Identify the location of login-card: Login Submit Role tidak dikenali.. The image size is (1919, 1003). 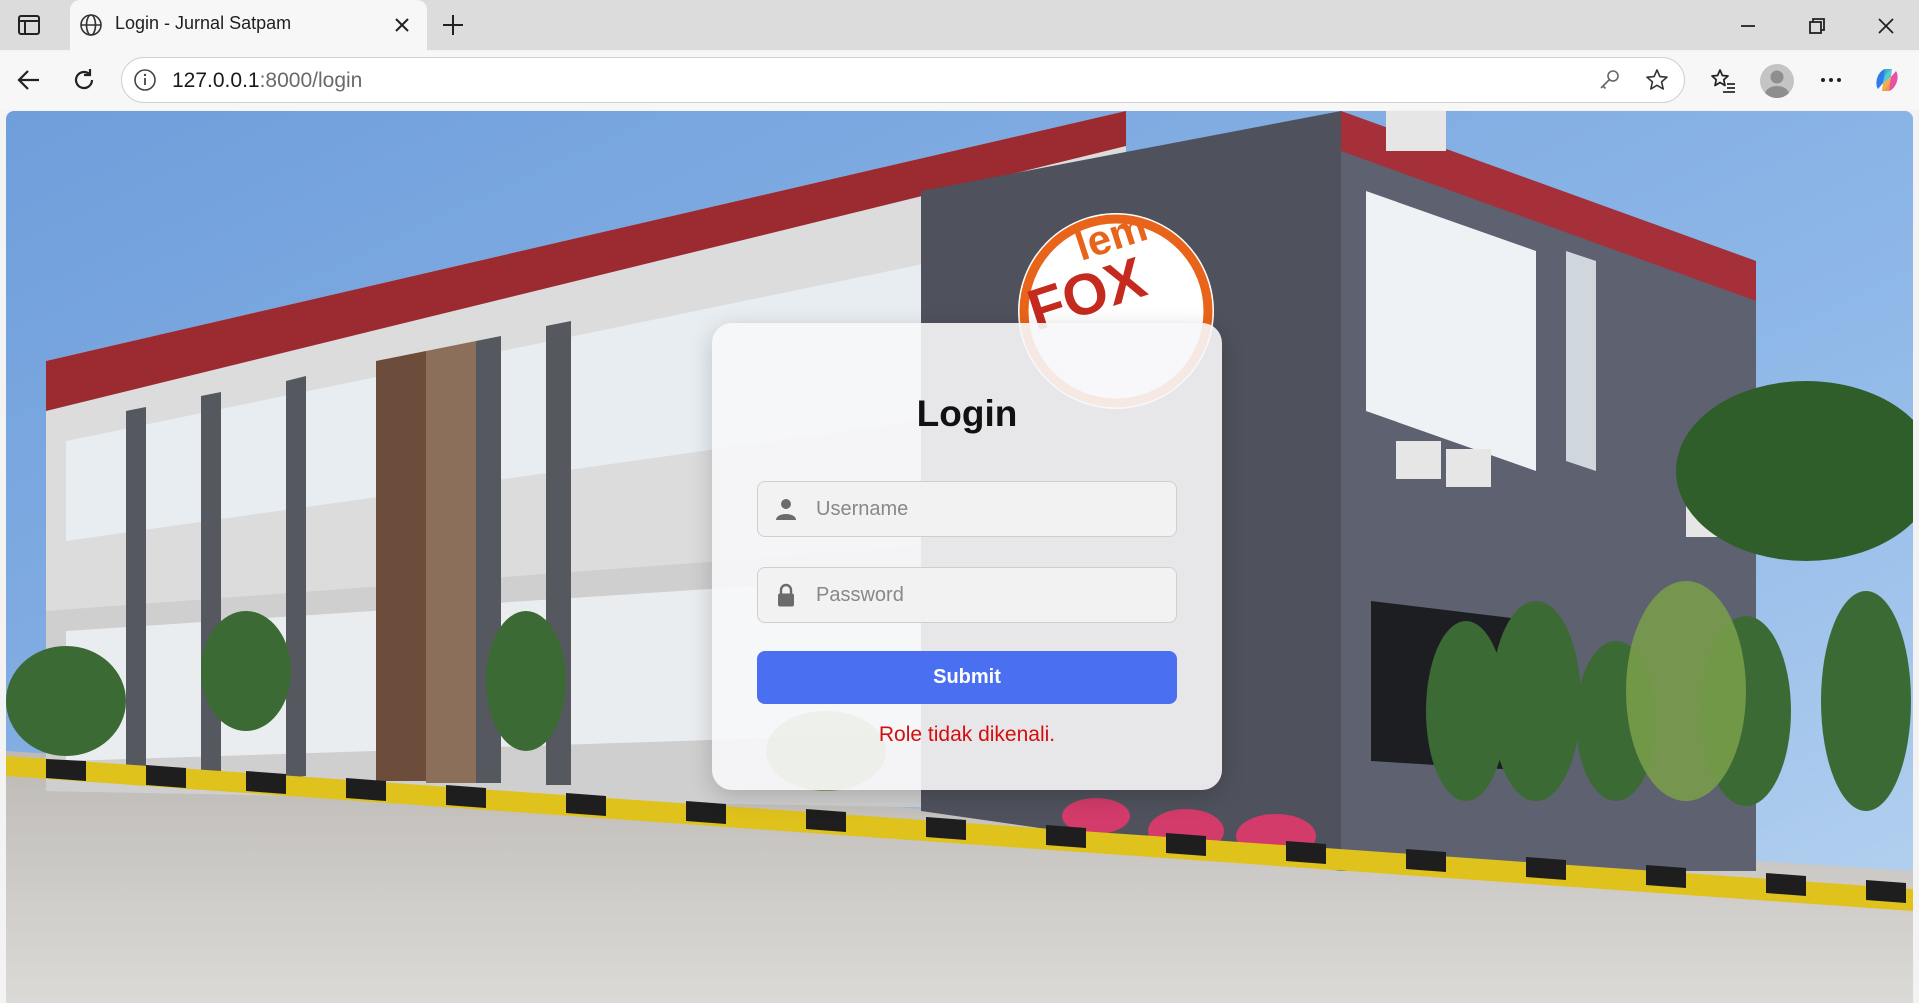
(967, 556).